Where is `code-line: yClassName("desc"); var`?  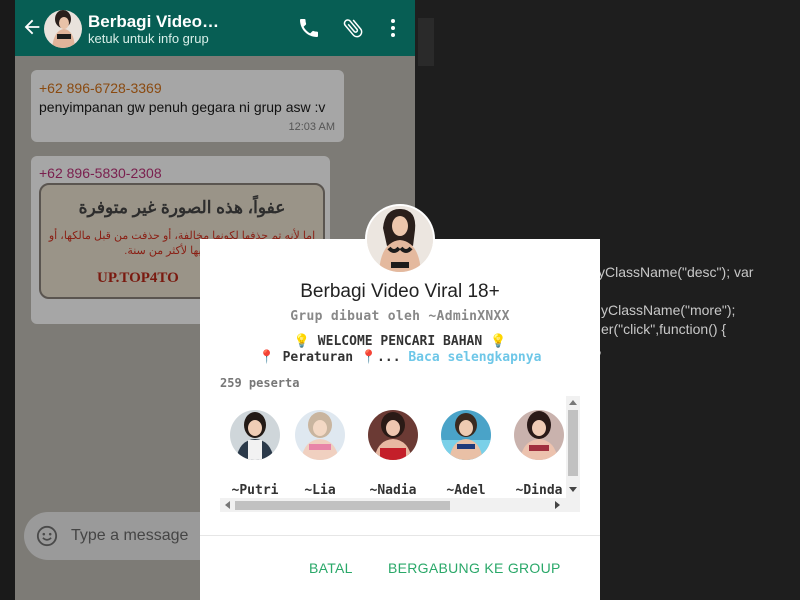 code-line: yClassName("desc"); var is located at coordinates (676, 272).